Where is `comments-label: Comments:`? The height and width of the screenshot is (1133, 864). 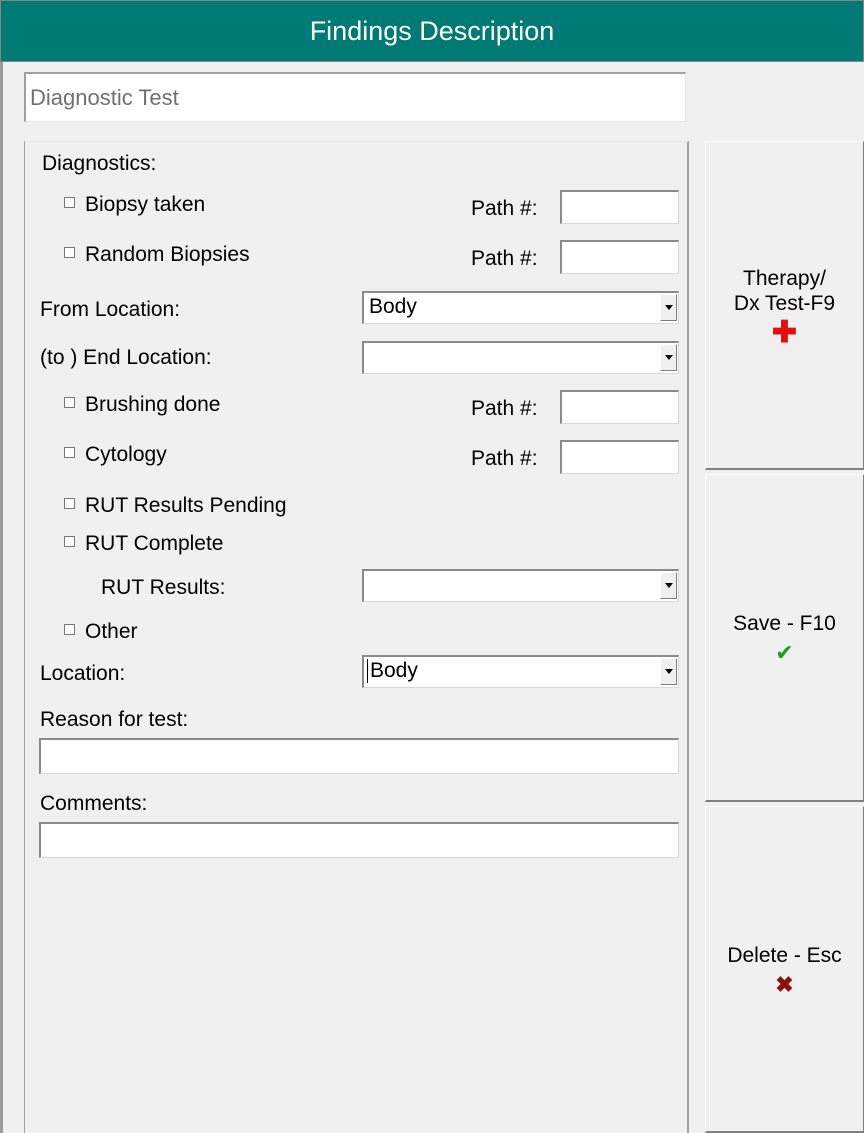 comments-label: Comments: is located at coordinates (94, 803).